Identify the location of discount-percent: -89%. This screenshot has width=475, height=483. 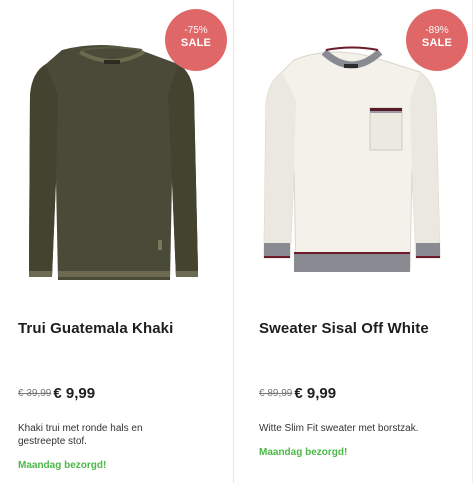
(437, 30).